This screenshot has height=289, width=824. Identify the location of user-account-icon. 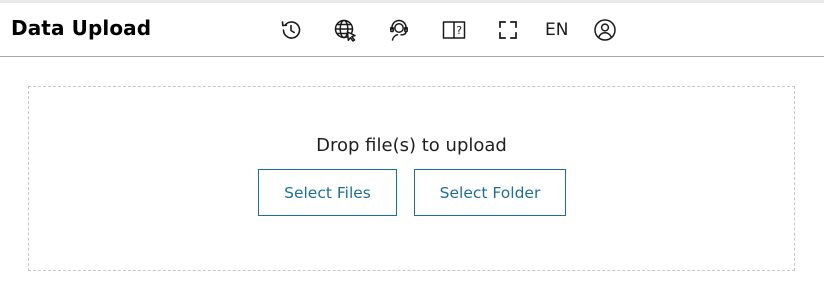
(605, 30).